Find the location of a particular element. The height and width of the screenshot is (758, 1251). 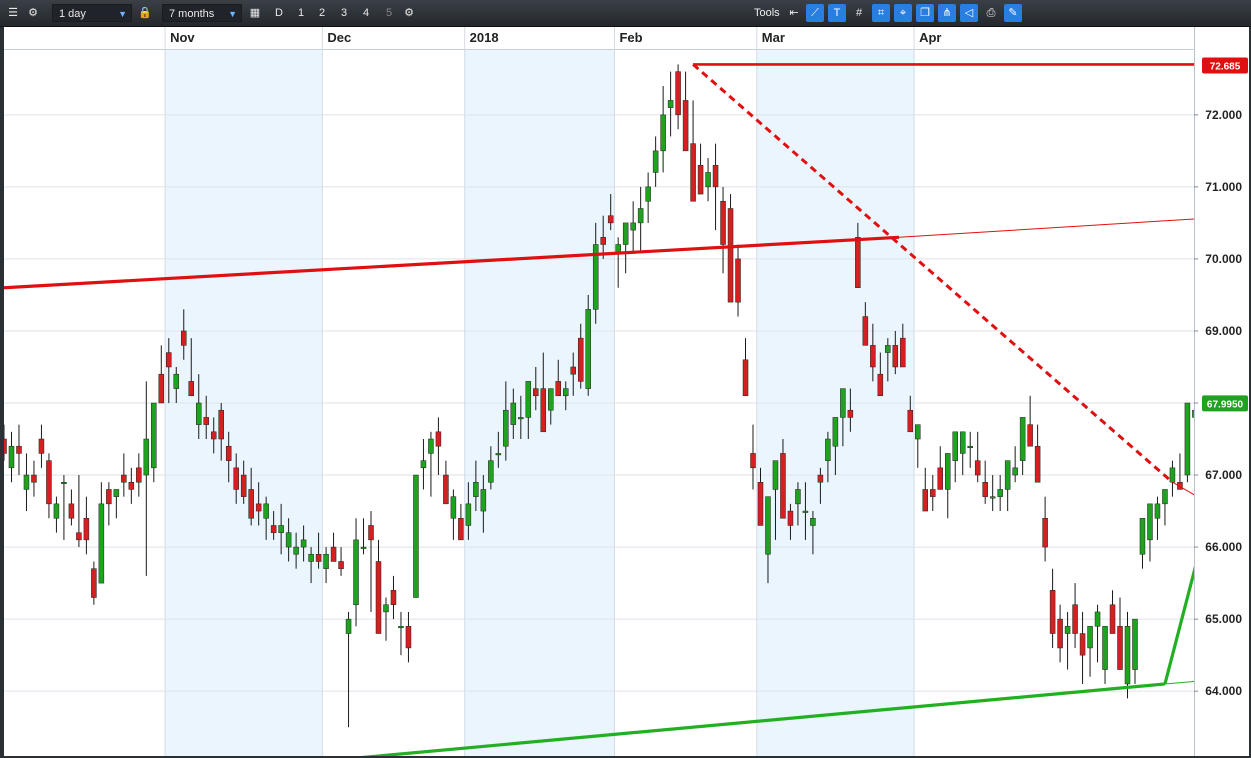

lock-icon: 🔒 is located at coordinates (145, 13).